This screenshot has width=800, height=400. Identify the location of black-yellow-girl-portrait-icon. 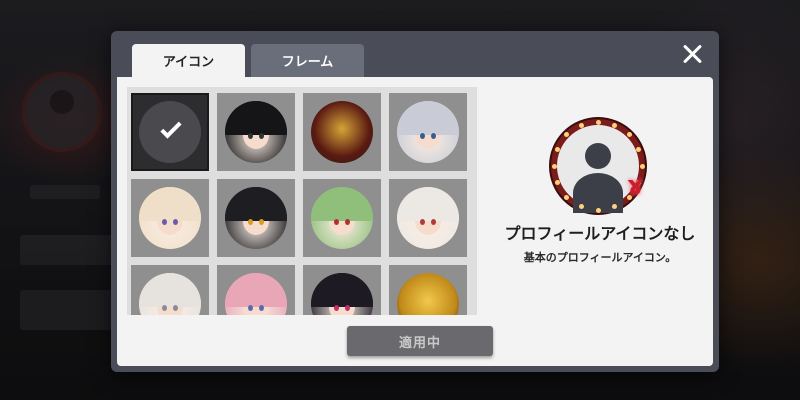
(256, 218).